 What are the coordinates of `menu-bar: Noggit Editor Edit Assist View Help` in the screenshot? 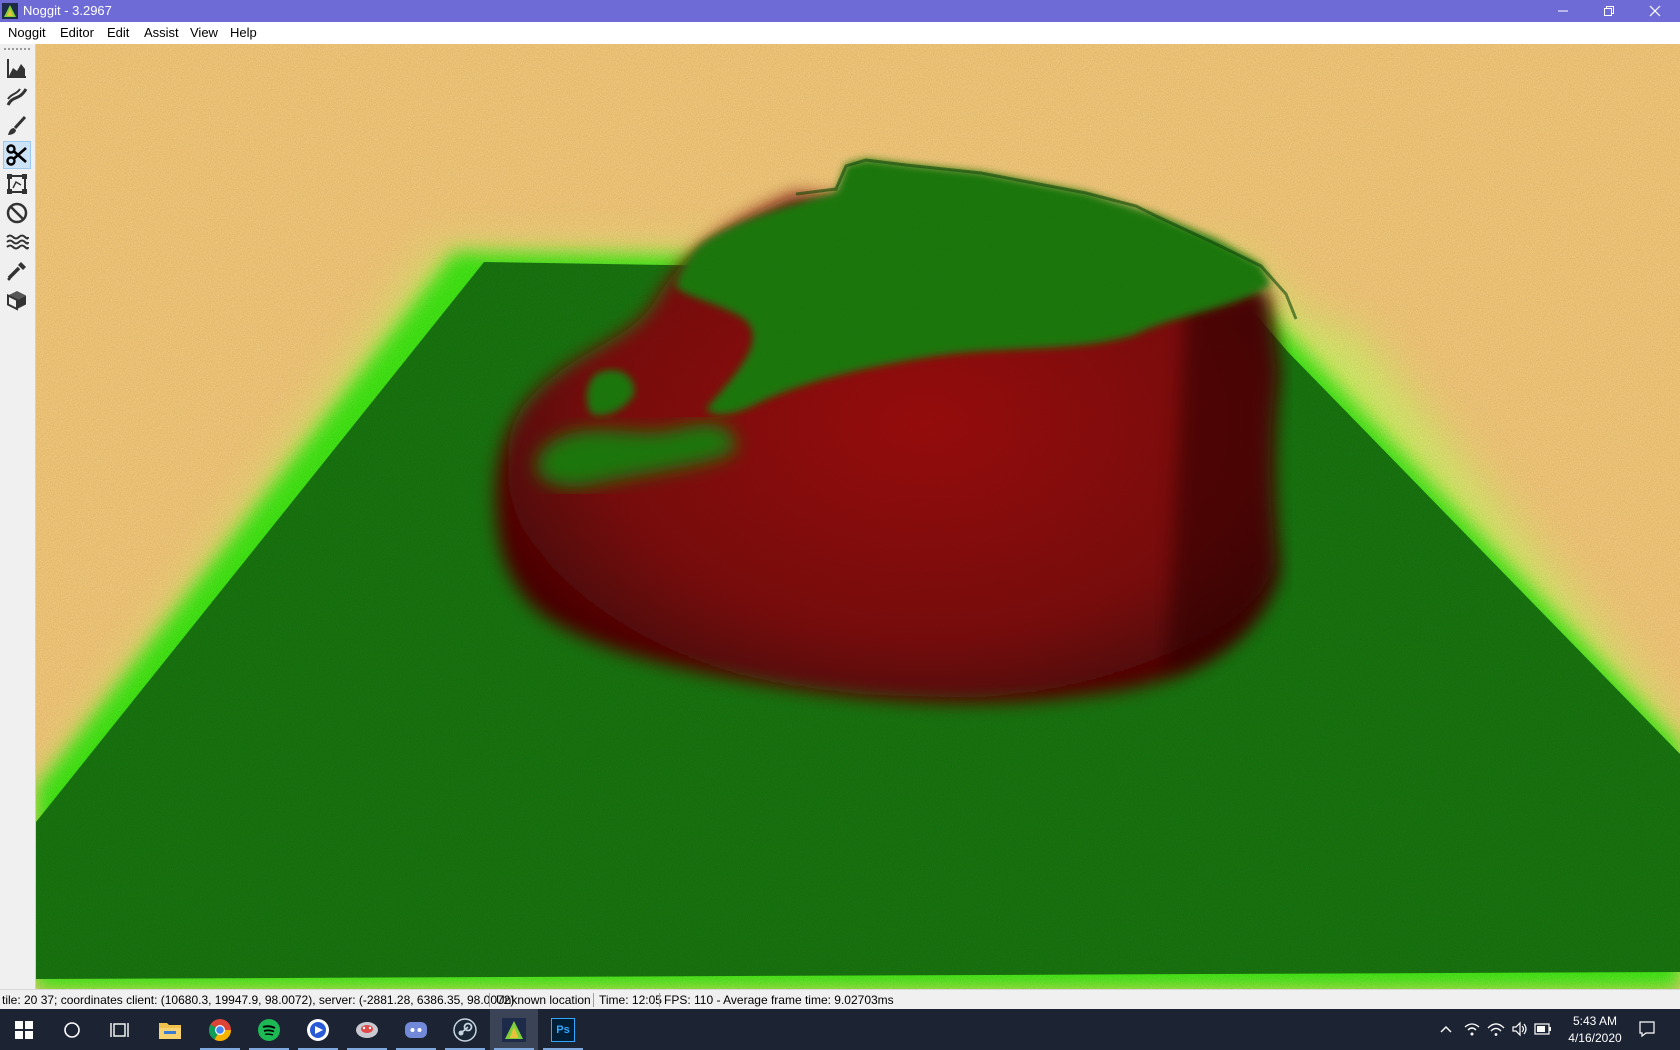 It's located at (840, 33).